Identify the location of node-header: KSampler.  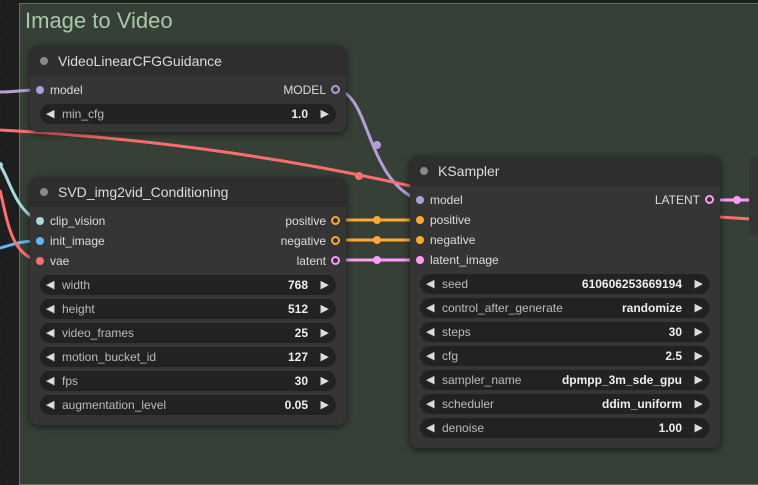
(565, 171).